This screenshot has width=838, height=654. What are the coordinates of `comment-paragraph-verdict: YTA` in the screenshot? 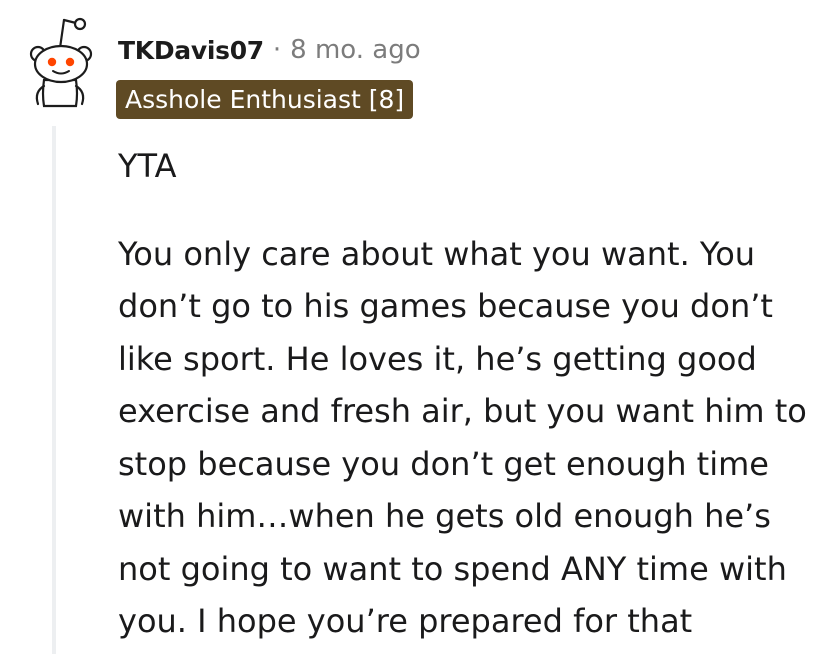 It's located at (147, 166).